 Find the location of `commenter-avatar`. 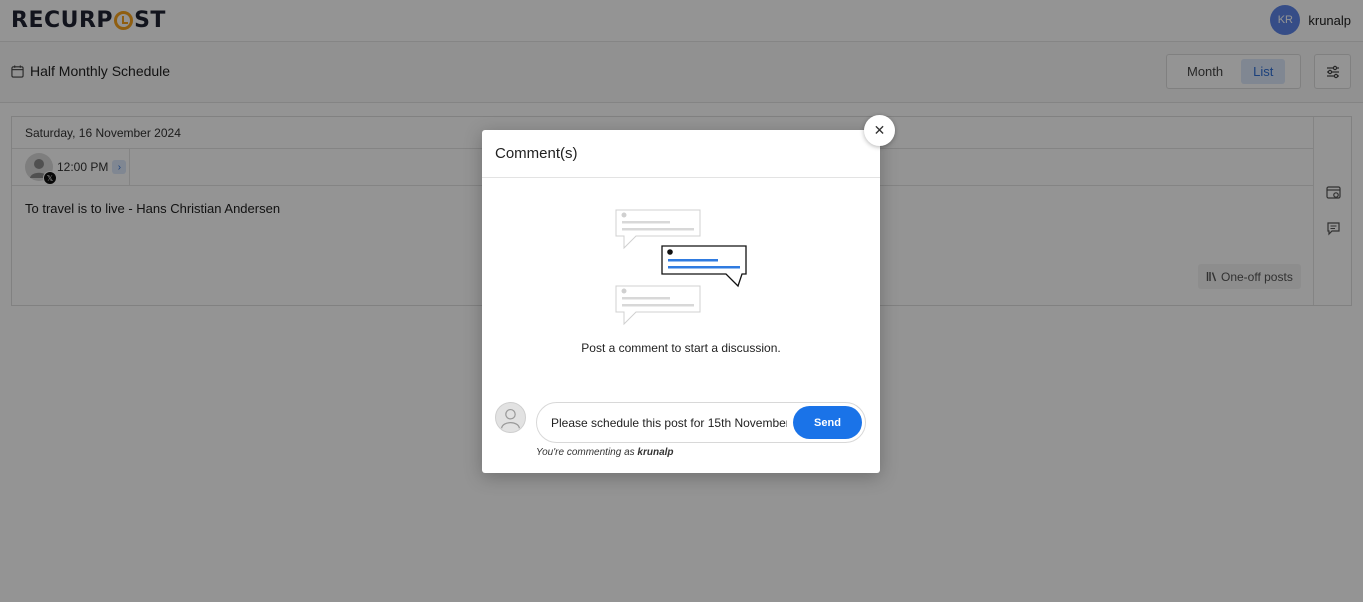

commenter-avatar is located at coordinates (510, 417).